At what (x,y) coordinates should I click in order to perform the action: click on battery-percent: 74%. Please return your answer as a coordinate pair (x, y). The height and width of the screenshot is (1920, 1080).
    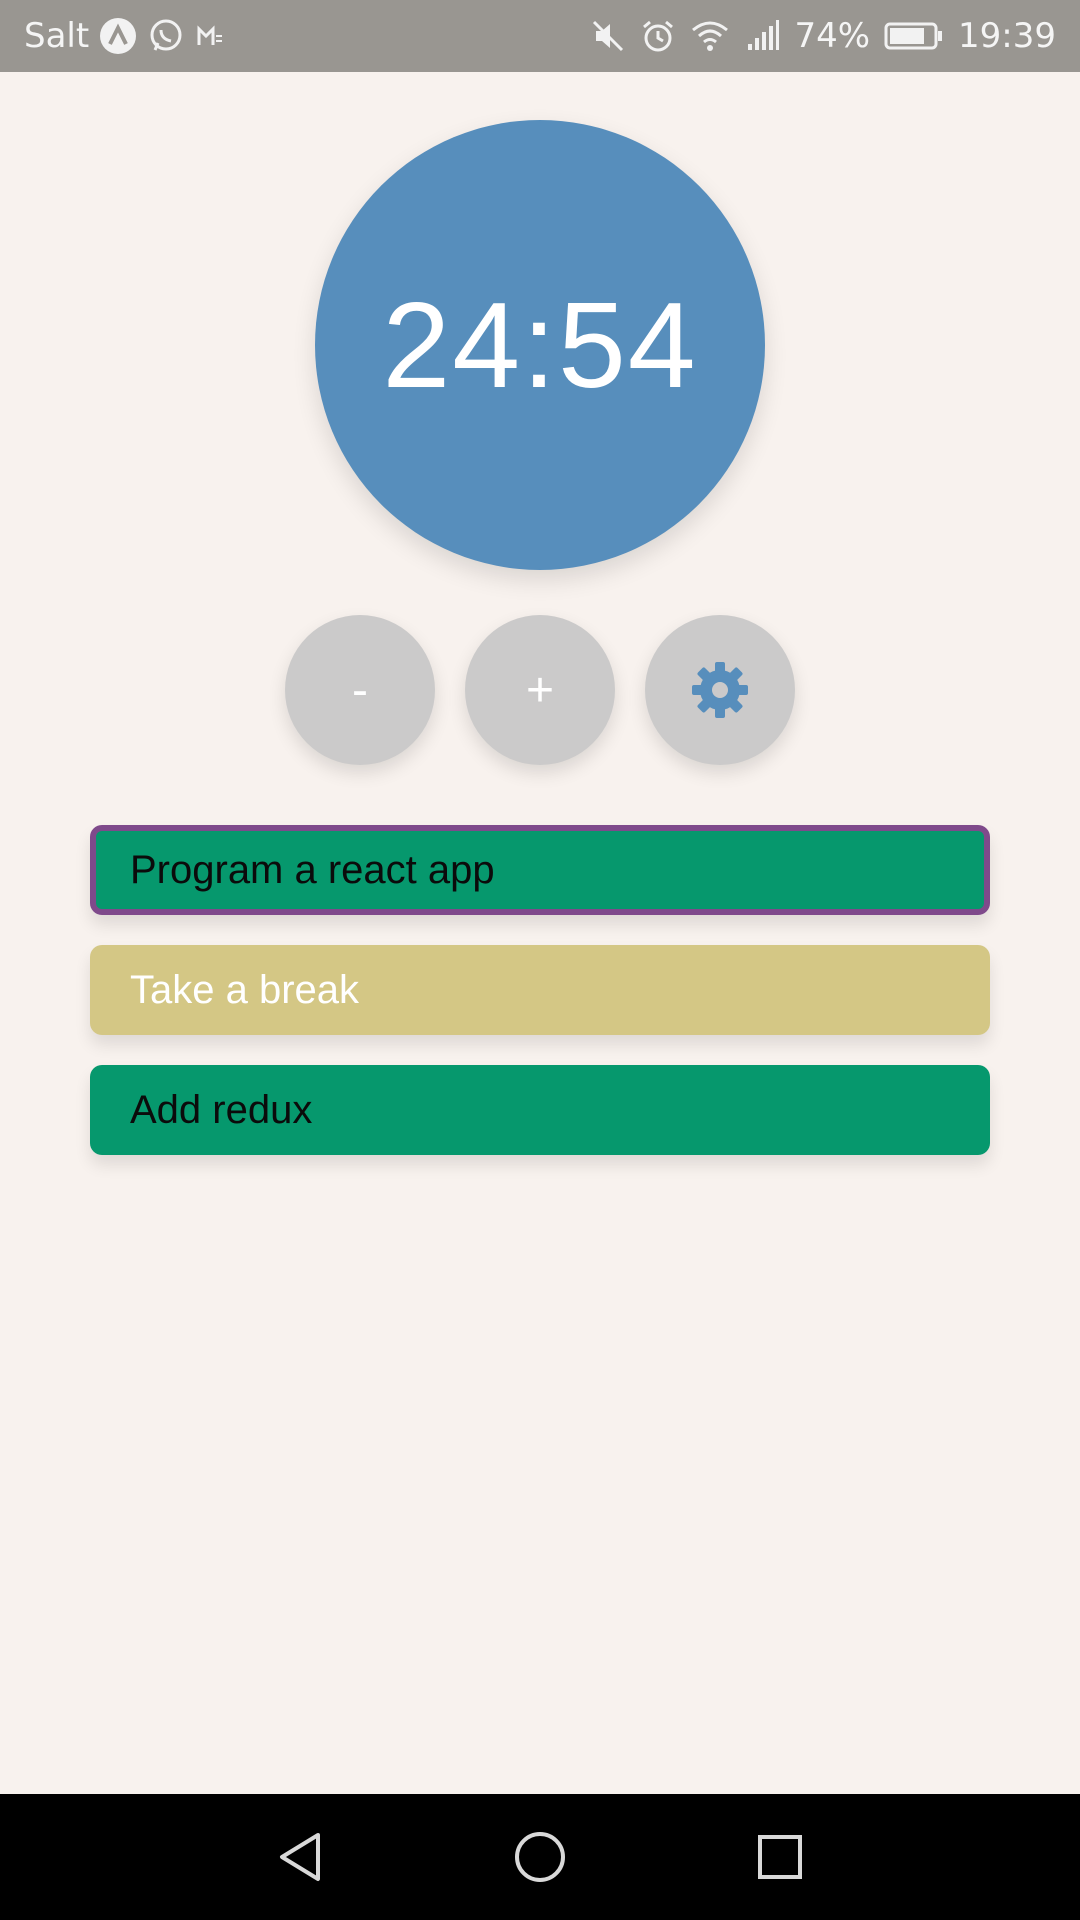
    Looking at the image, I should click on (832, 36).